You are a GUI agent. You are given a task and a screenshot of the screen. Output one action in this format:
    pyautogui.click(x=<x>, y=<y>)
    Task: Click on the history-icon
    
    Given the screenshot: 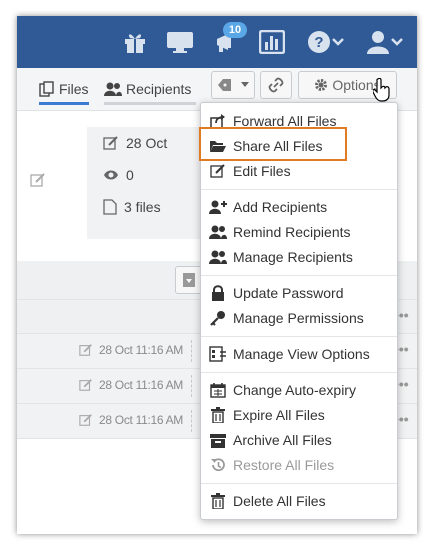 What is the action you would take?
    pyautogui.click(x=218, y=465)
    